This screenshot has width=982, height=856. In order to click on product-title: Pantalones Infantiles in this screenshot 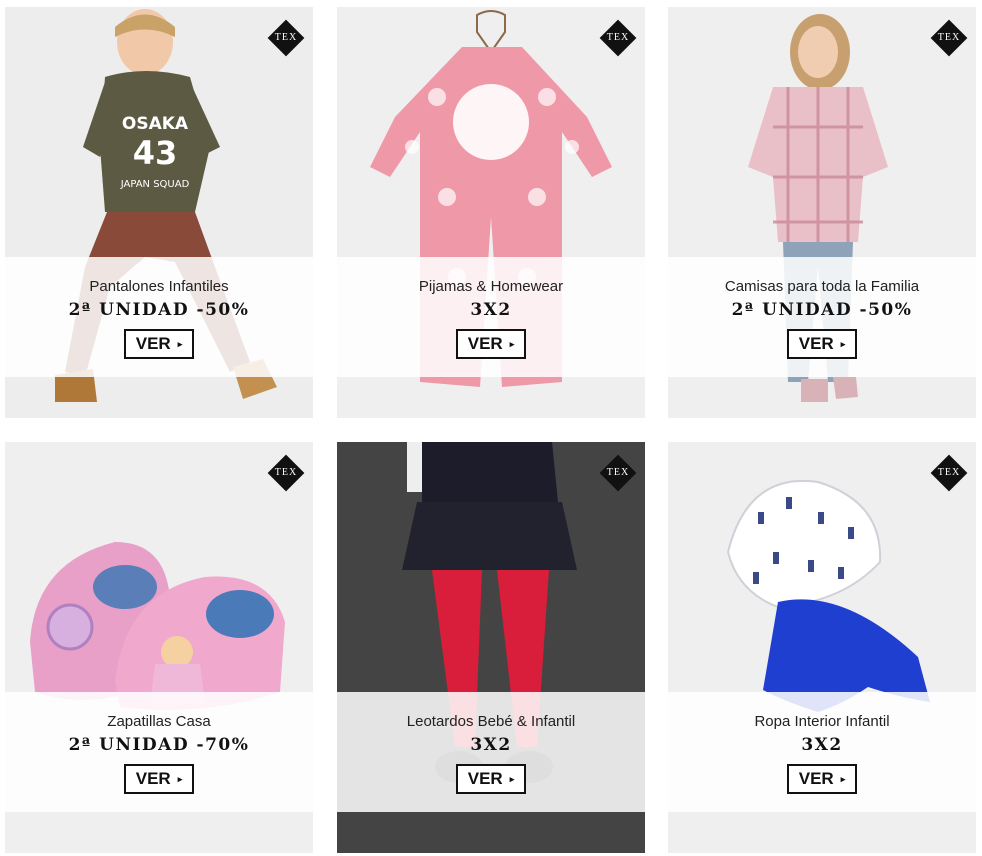, I will do `click(159, 286)`.